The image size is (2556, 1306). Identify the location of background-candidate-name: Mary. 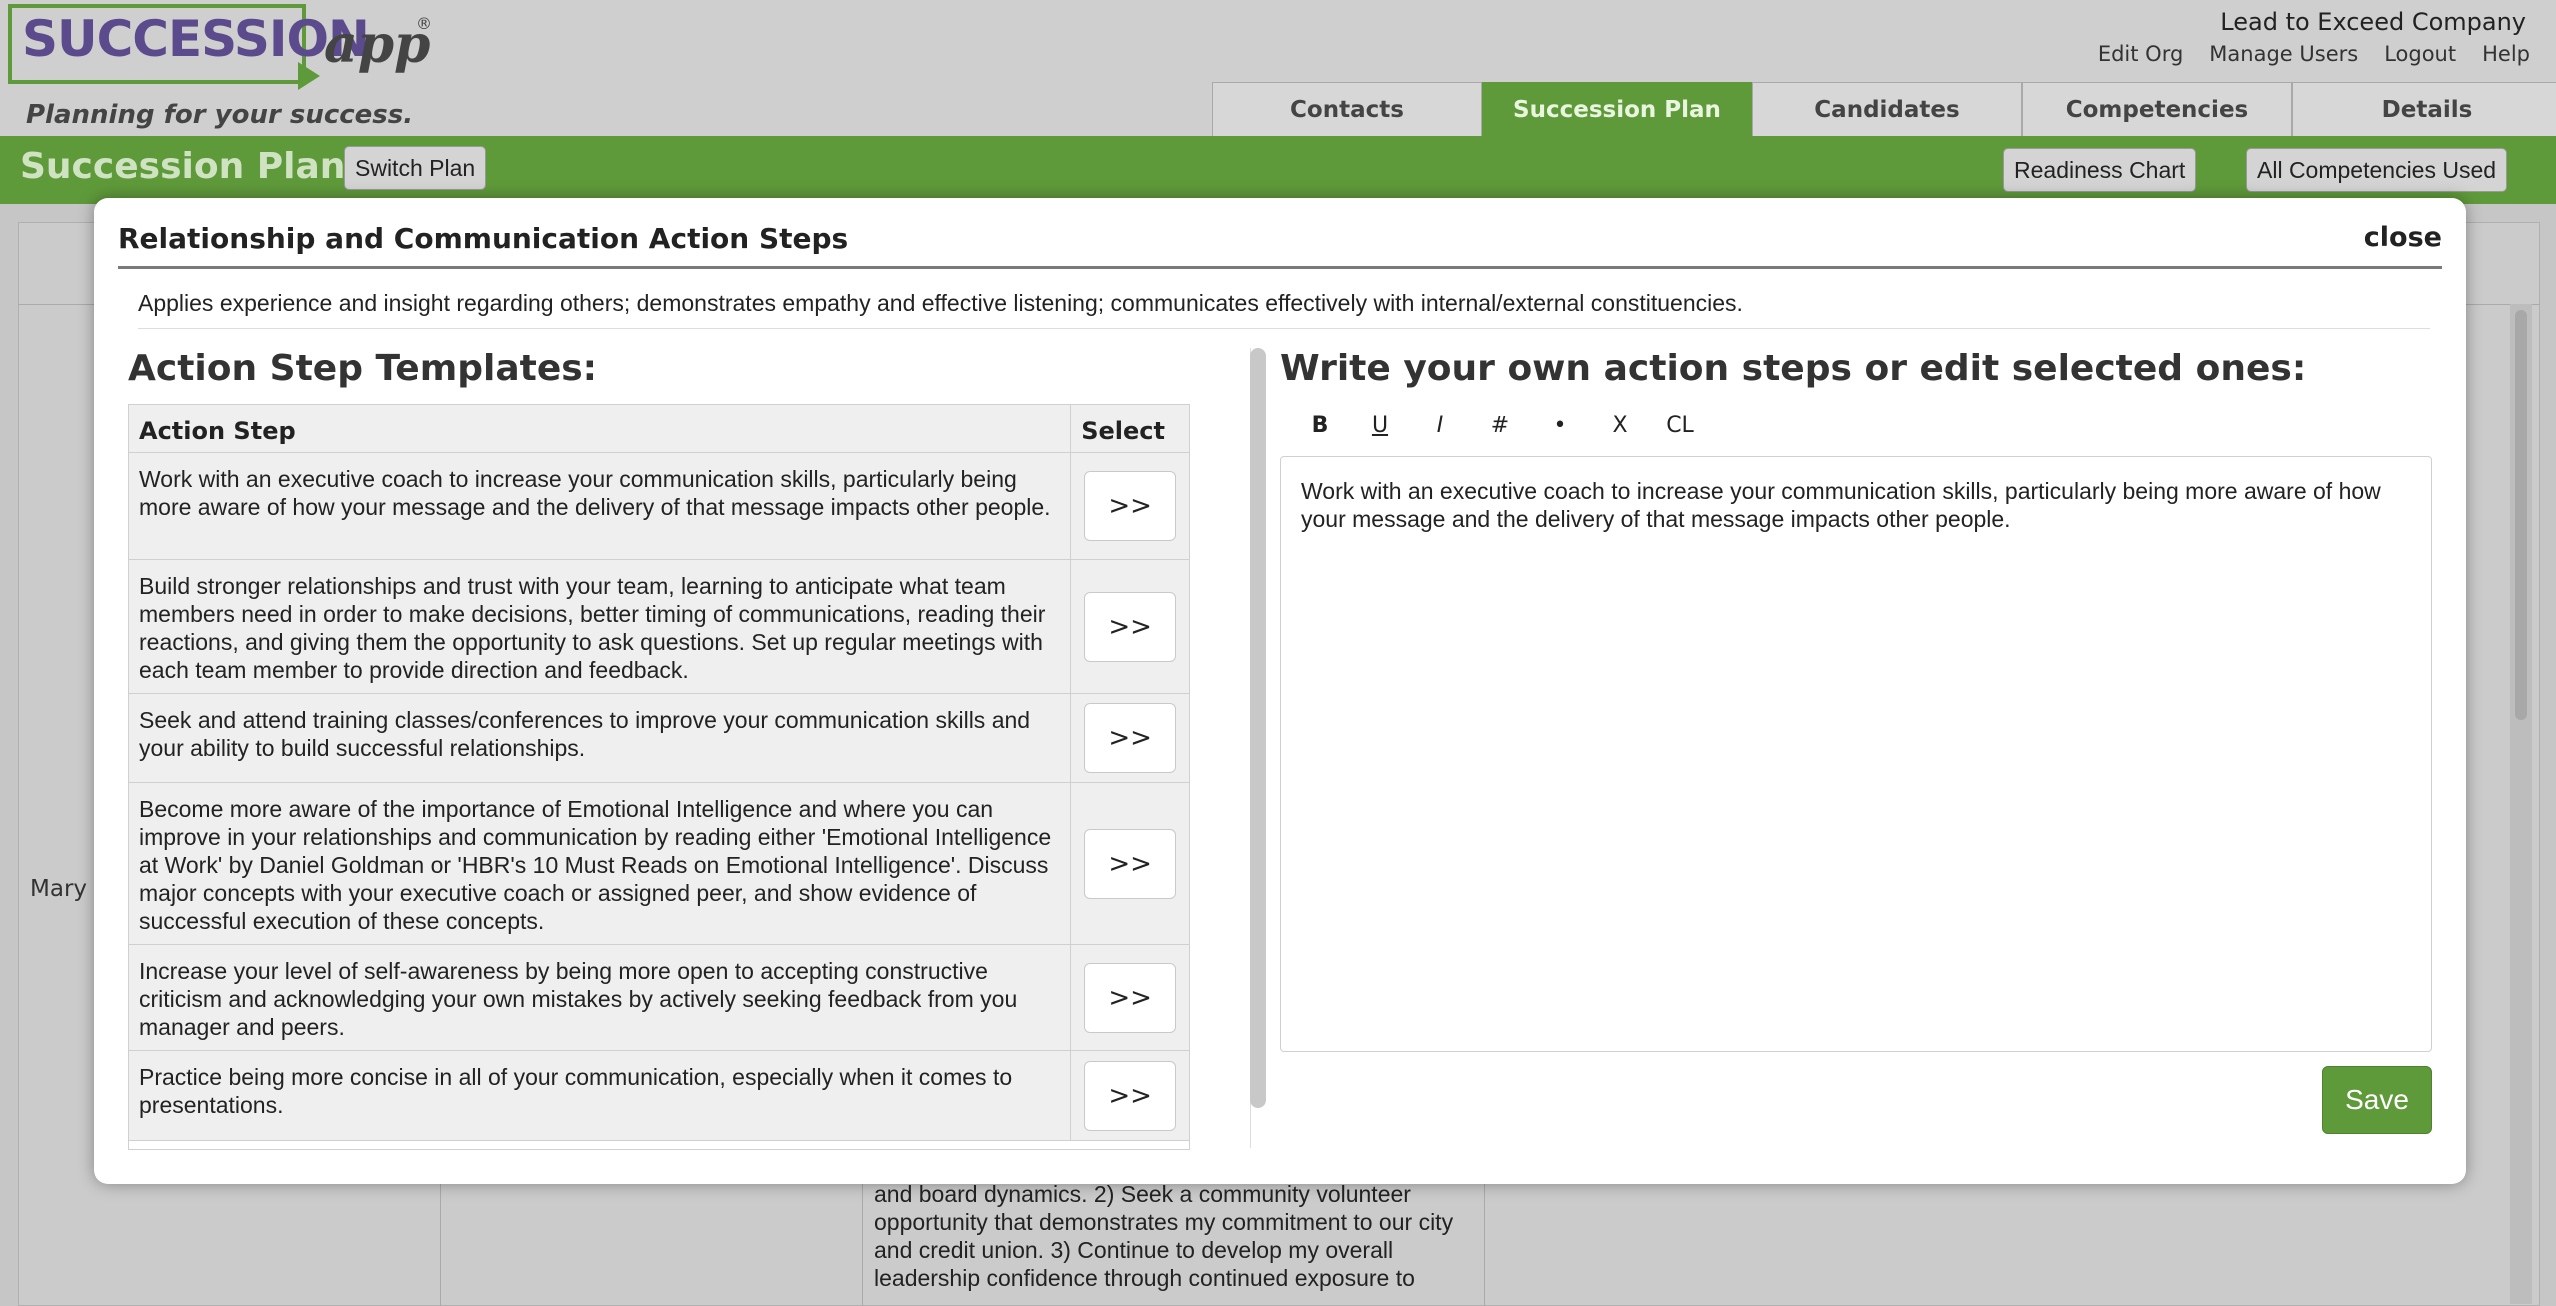
(59, 889).